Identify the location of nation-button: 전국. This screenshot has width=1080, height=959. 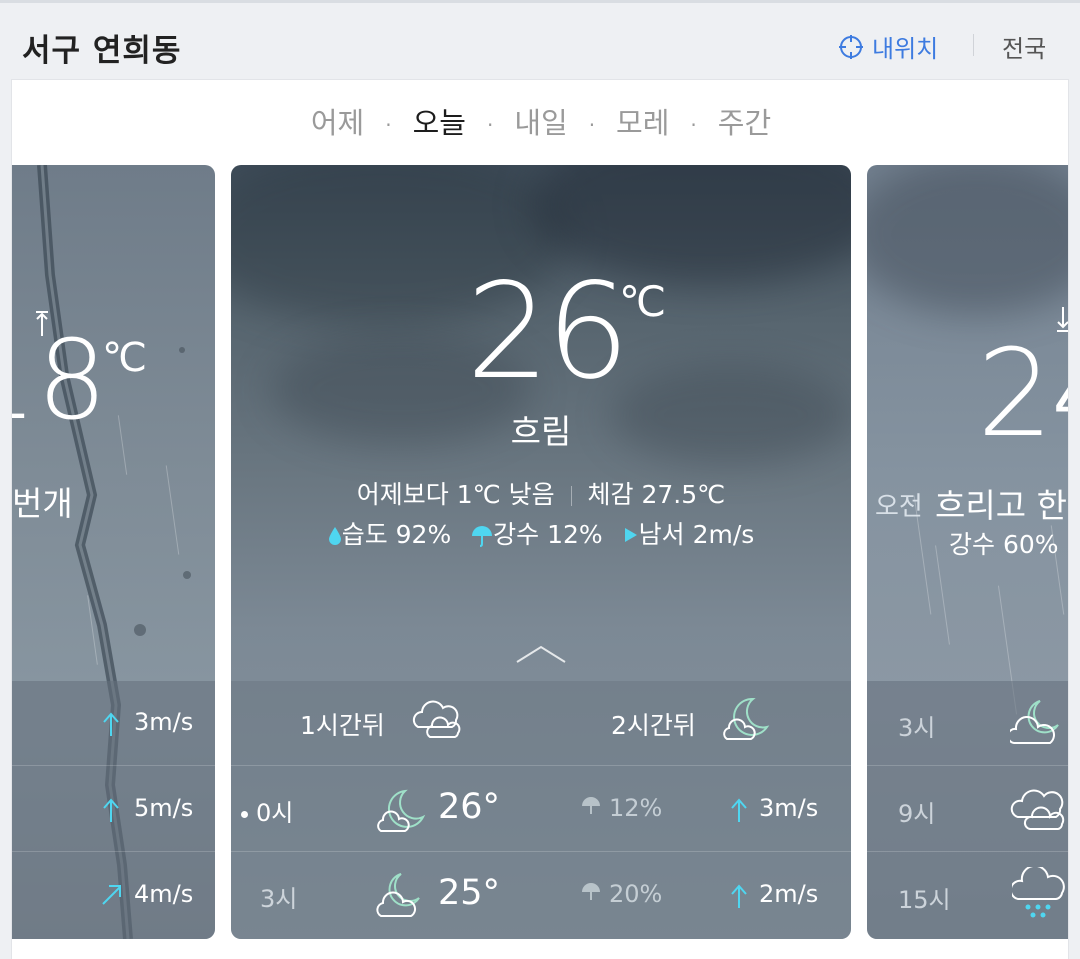
(1024, 46).